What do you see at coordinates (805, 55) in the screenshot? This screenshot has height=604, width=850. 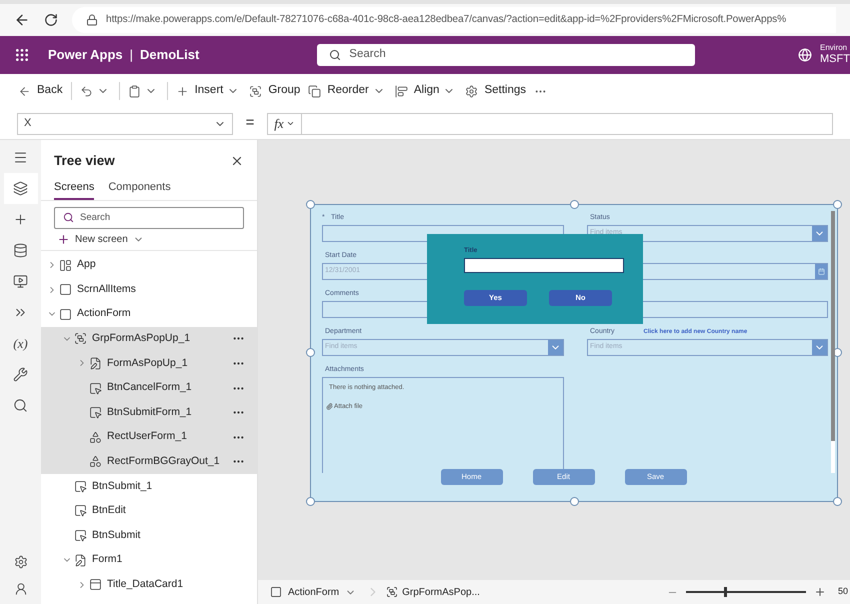 I see `environment-icon` at bounding box center [805, 55].